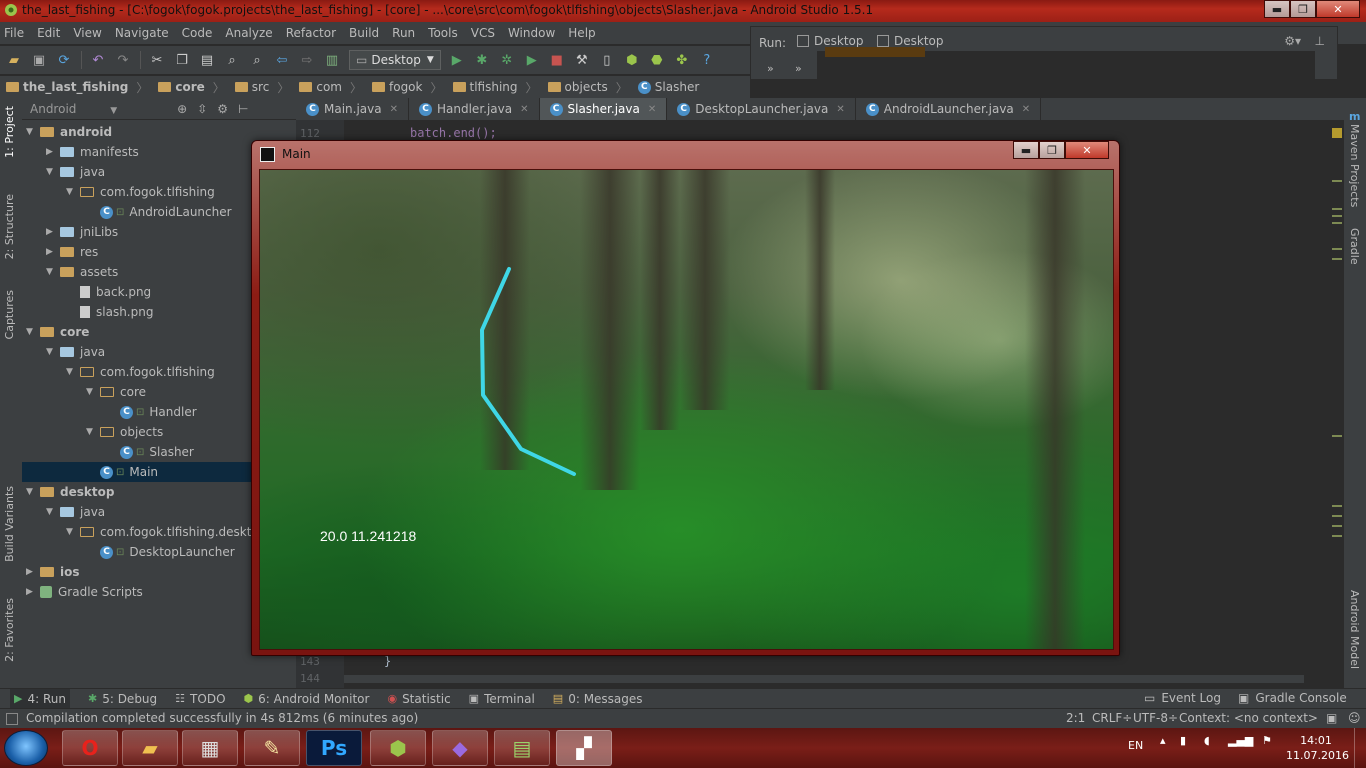 The width and height of the screenshot is (1366, 768). I want to click on collapse-icon: ⇳, so click(202, 109).